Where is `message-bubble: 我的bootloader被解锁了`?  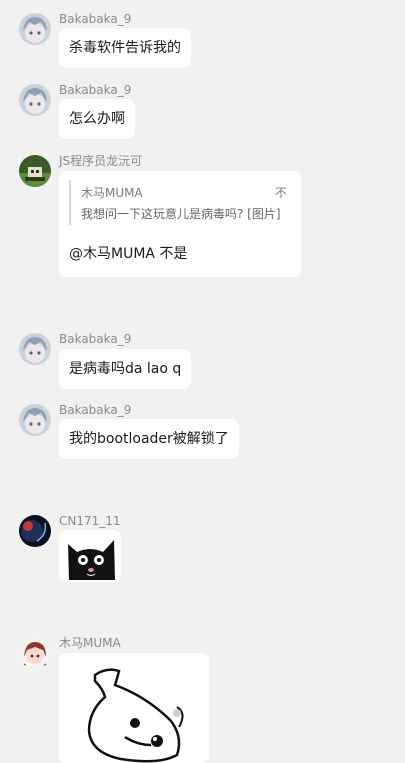
message-bubble: 我的bootloader被解锁了 is located at coordinates (149, 439).